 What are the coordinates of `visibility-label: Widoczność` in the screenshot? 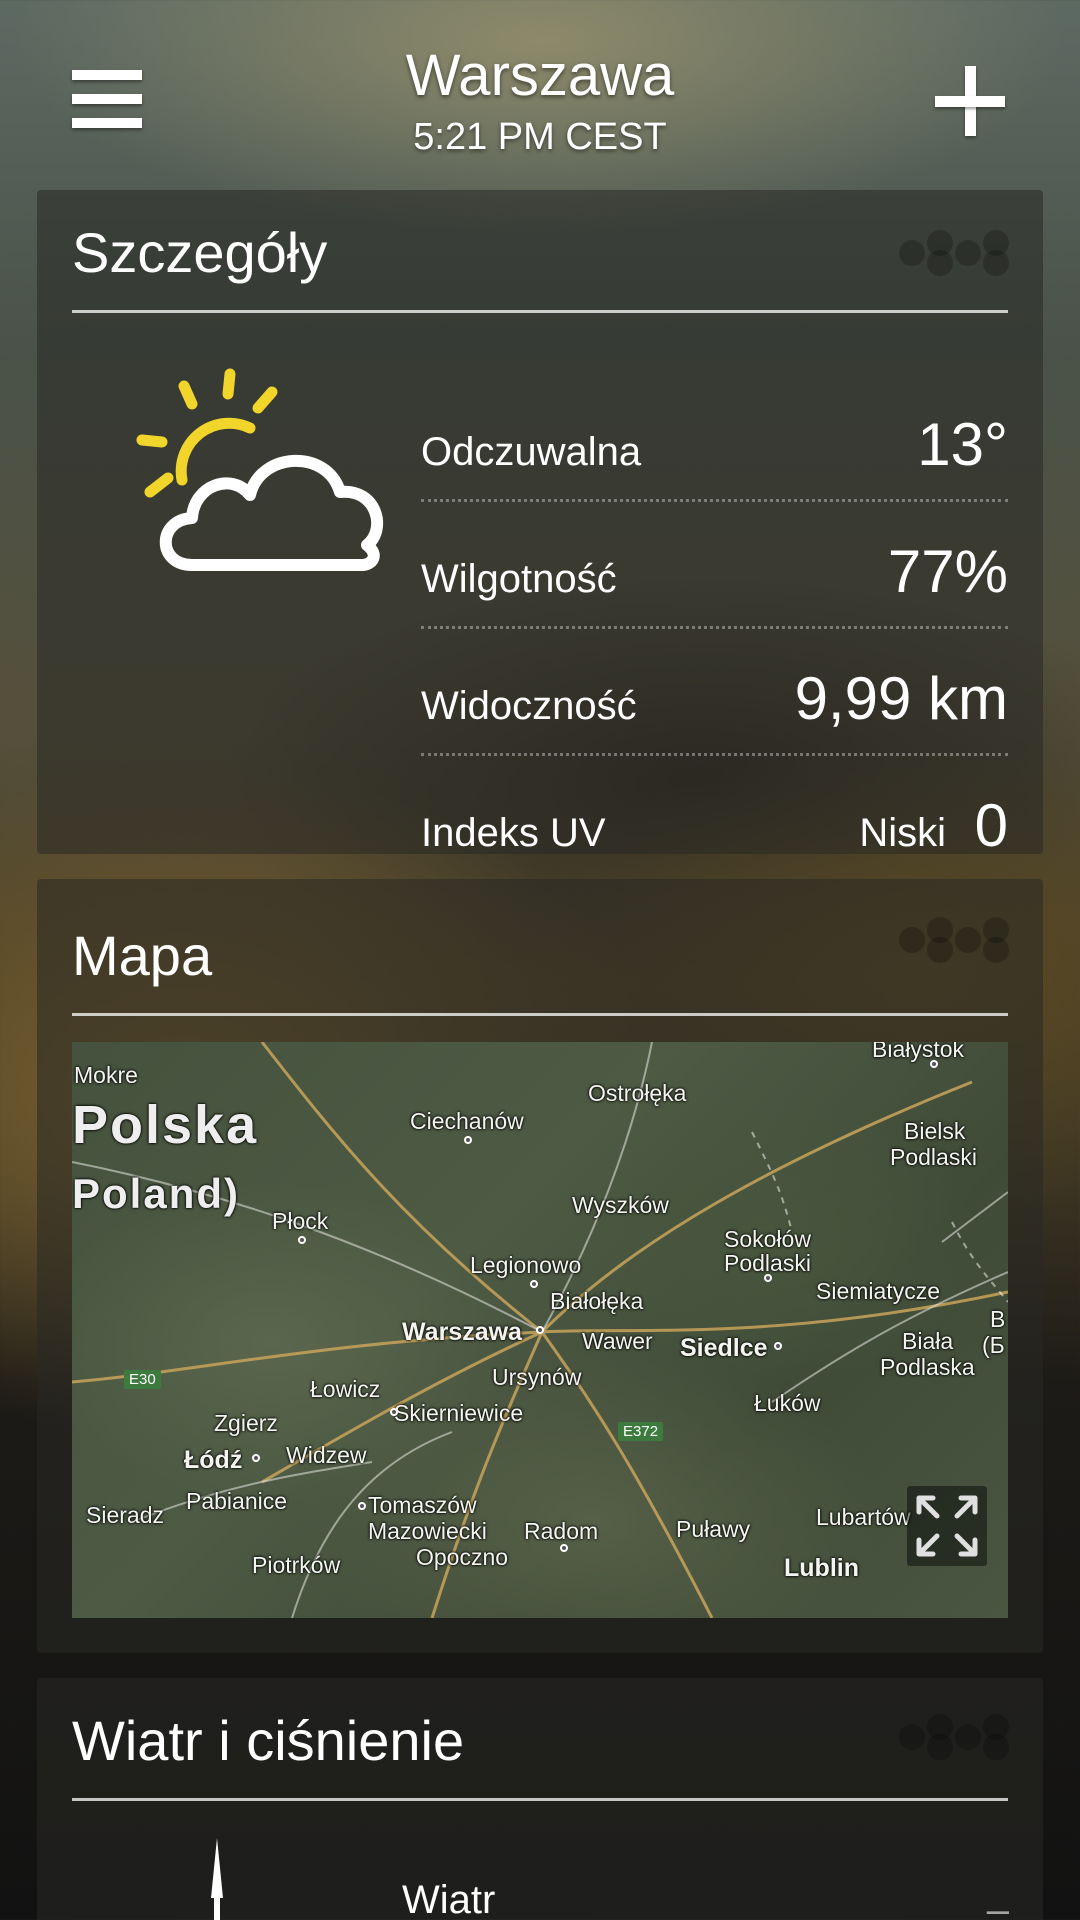 It's located at (529, 706).